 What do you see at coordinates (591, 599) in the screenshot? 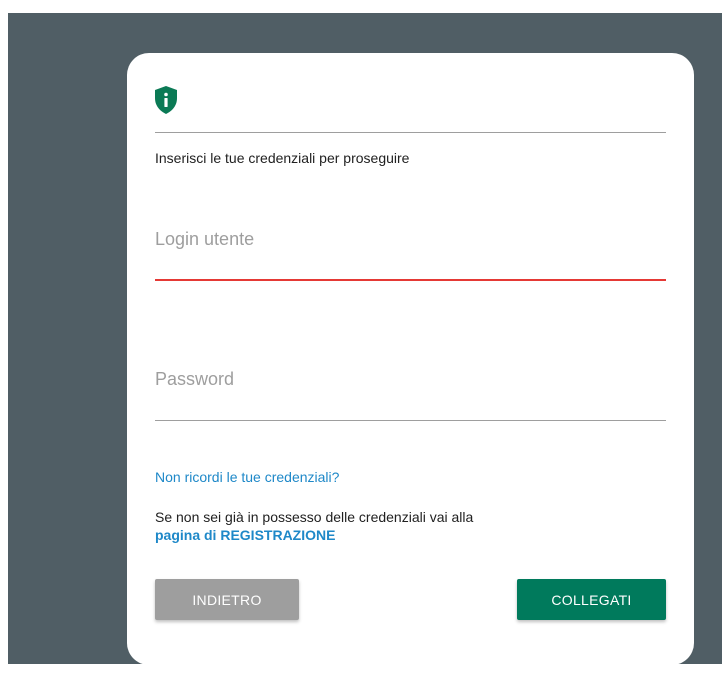
I see `login-button: COLLEGATI` at bounding box center [591, 599].